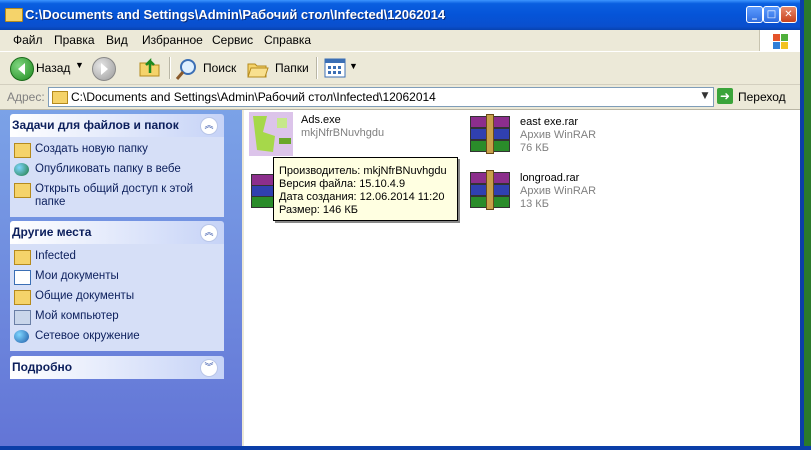 The image size is (811, 450). Describe the element at coordinates (172, 40) in the screenshot. I see `menu-favorites: Избранное` at that location.